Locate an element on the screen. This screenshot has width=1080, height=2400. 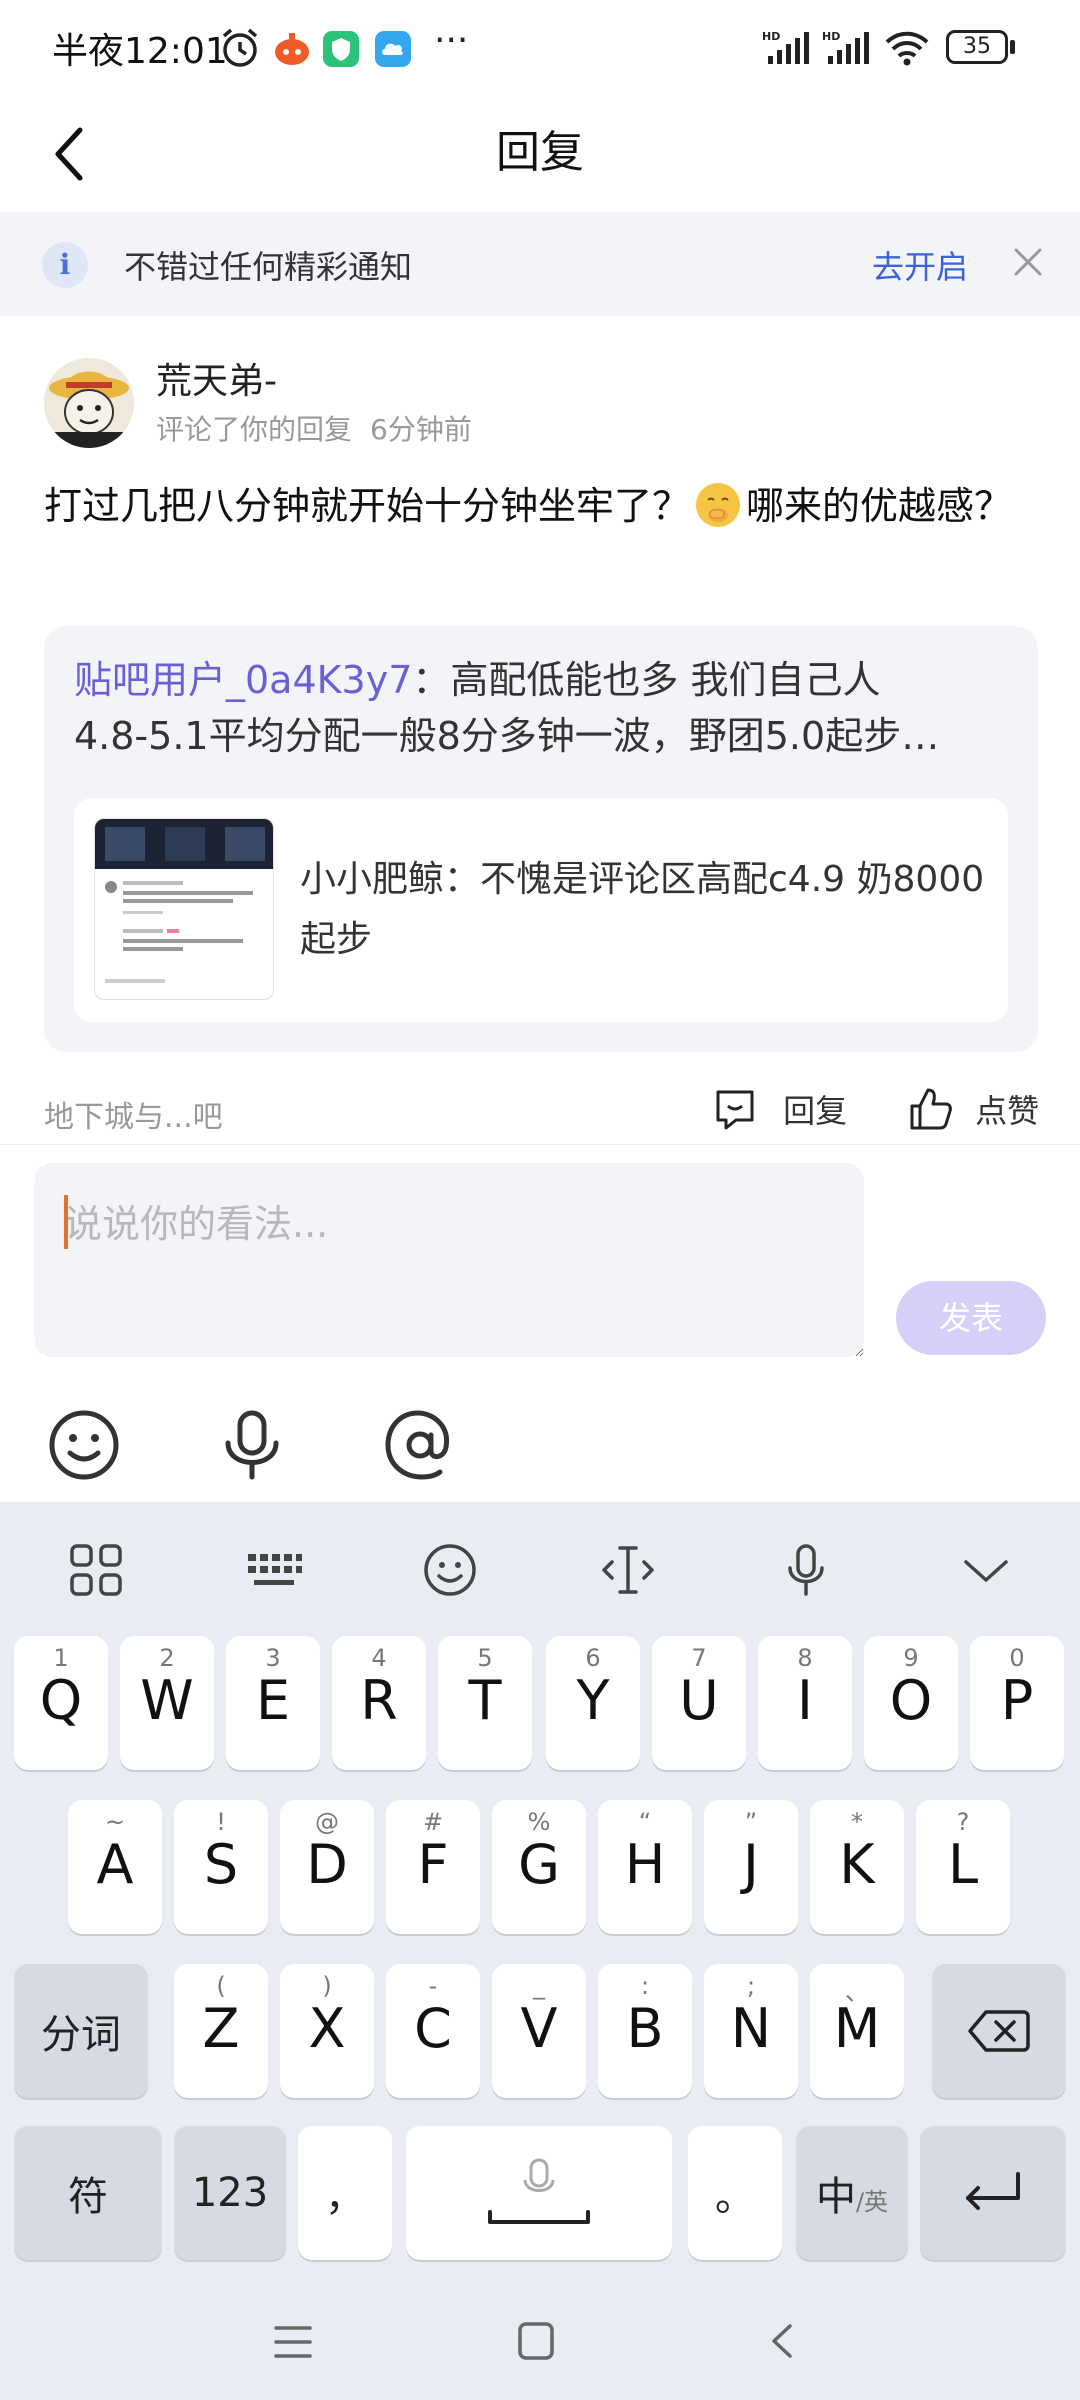
close-icon is located at coordinates (1028, 262).